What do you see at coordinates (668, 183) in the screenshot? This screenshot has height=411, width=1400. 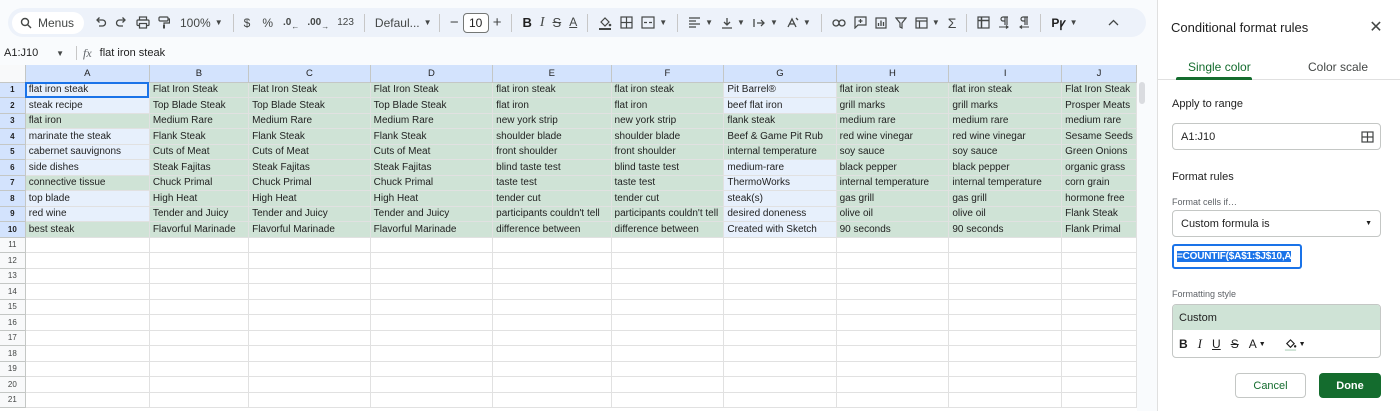 I see `grid-cell: taste test` at bounding box center [668, 183].